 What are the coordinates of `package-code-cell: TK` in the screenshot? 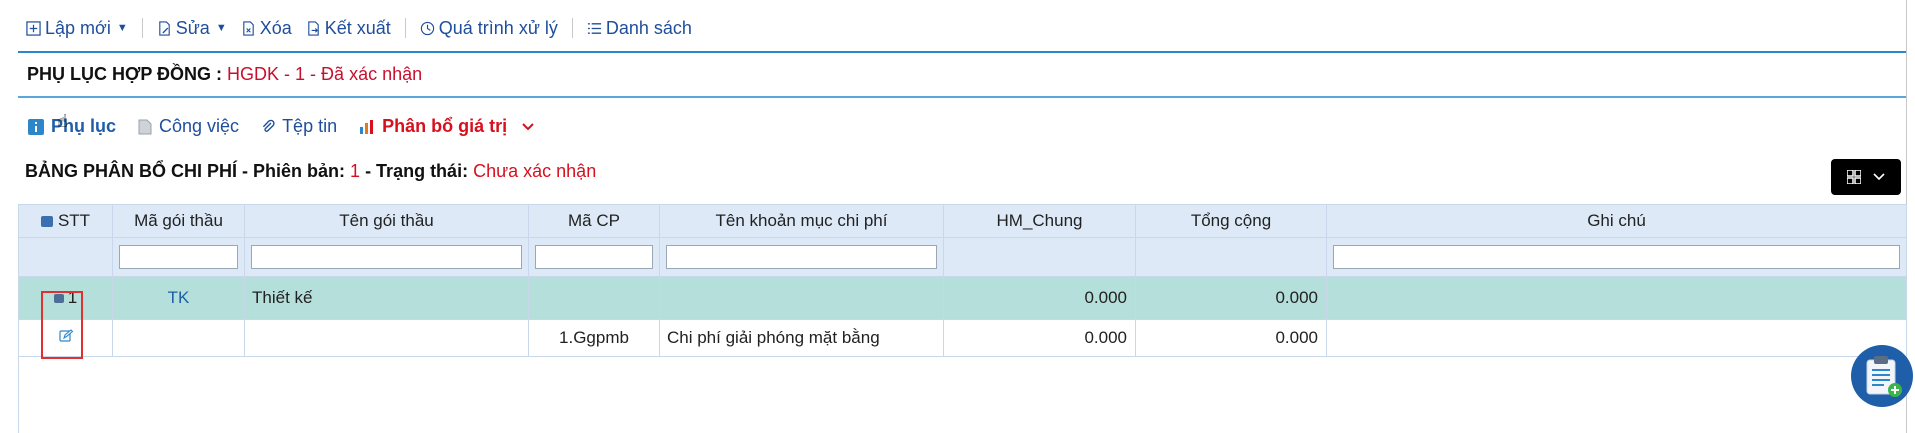 It's located at (178, 298).